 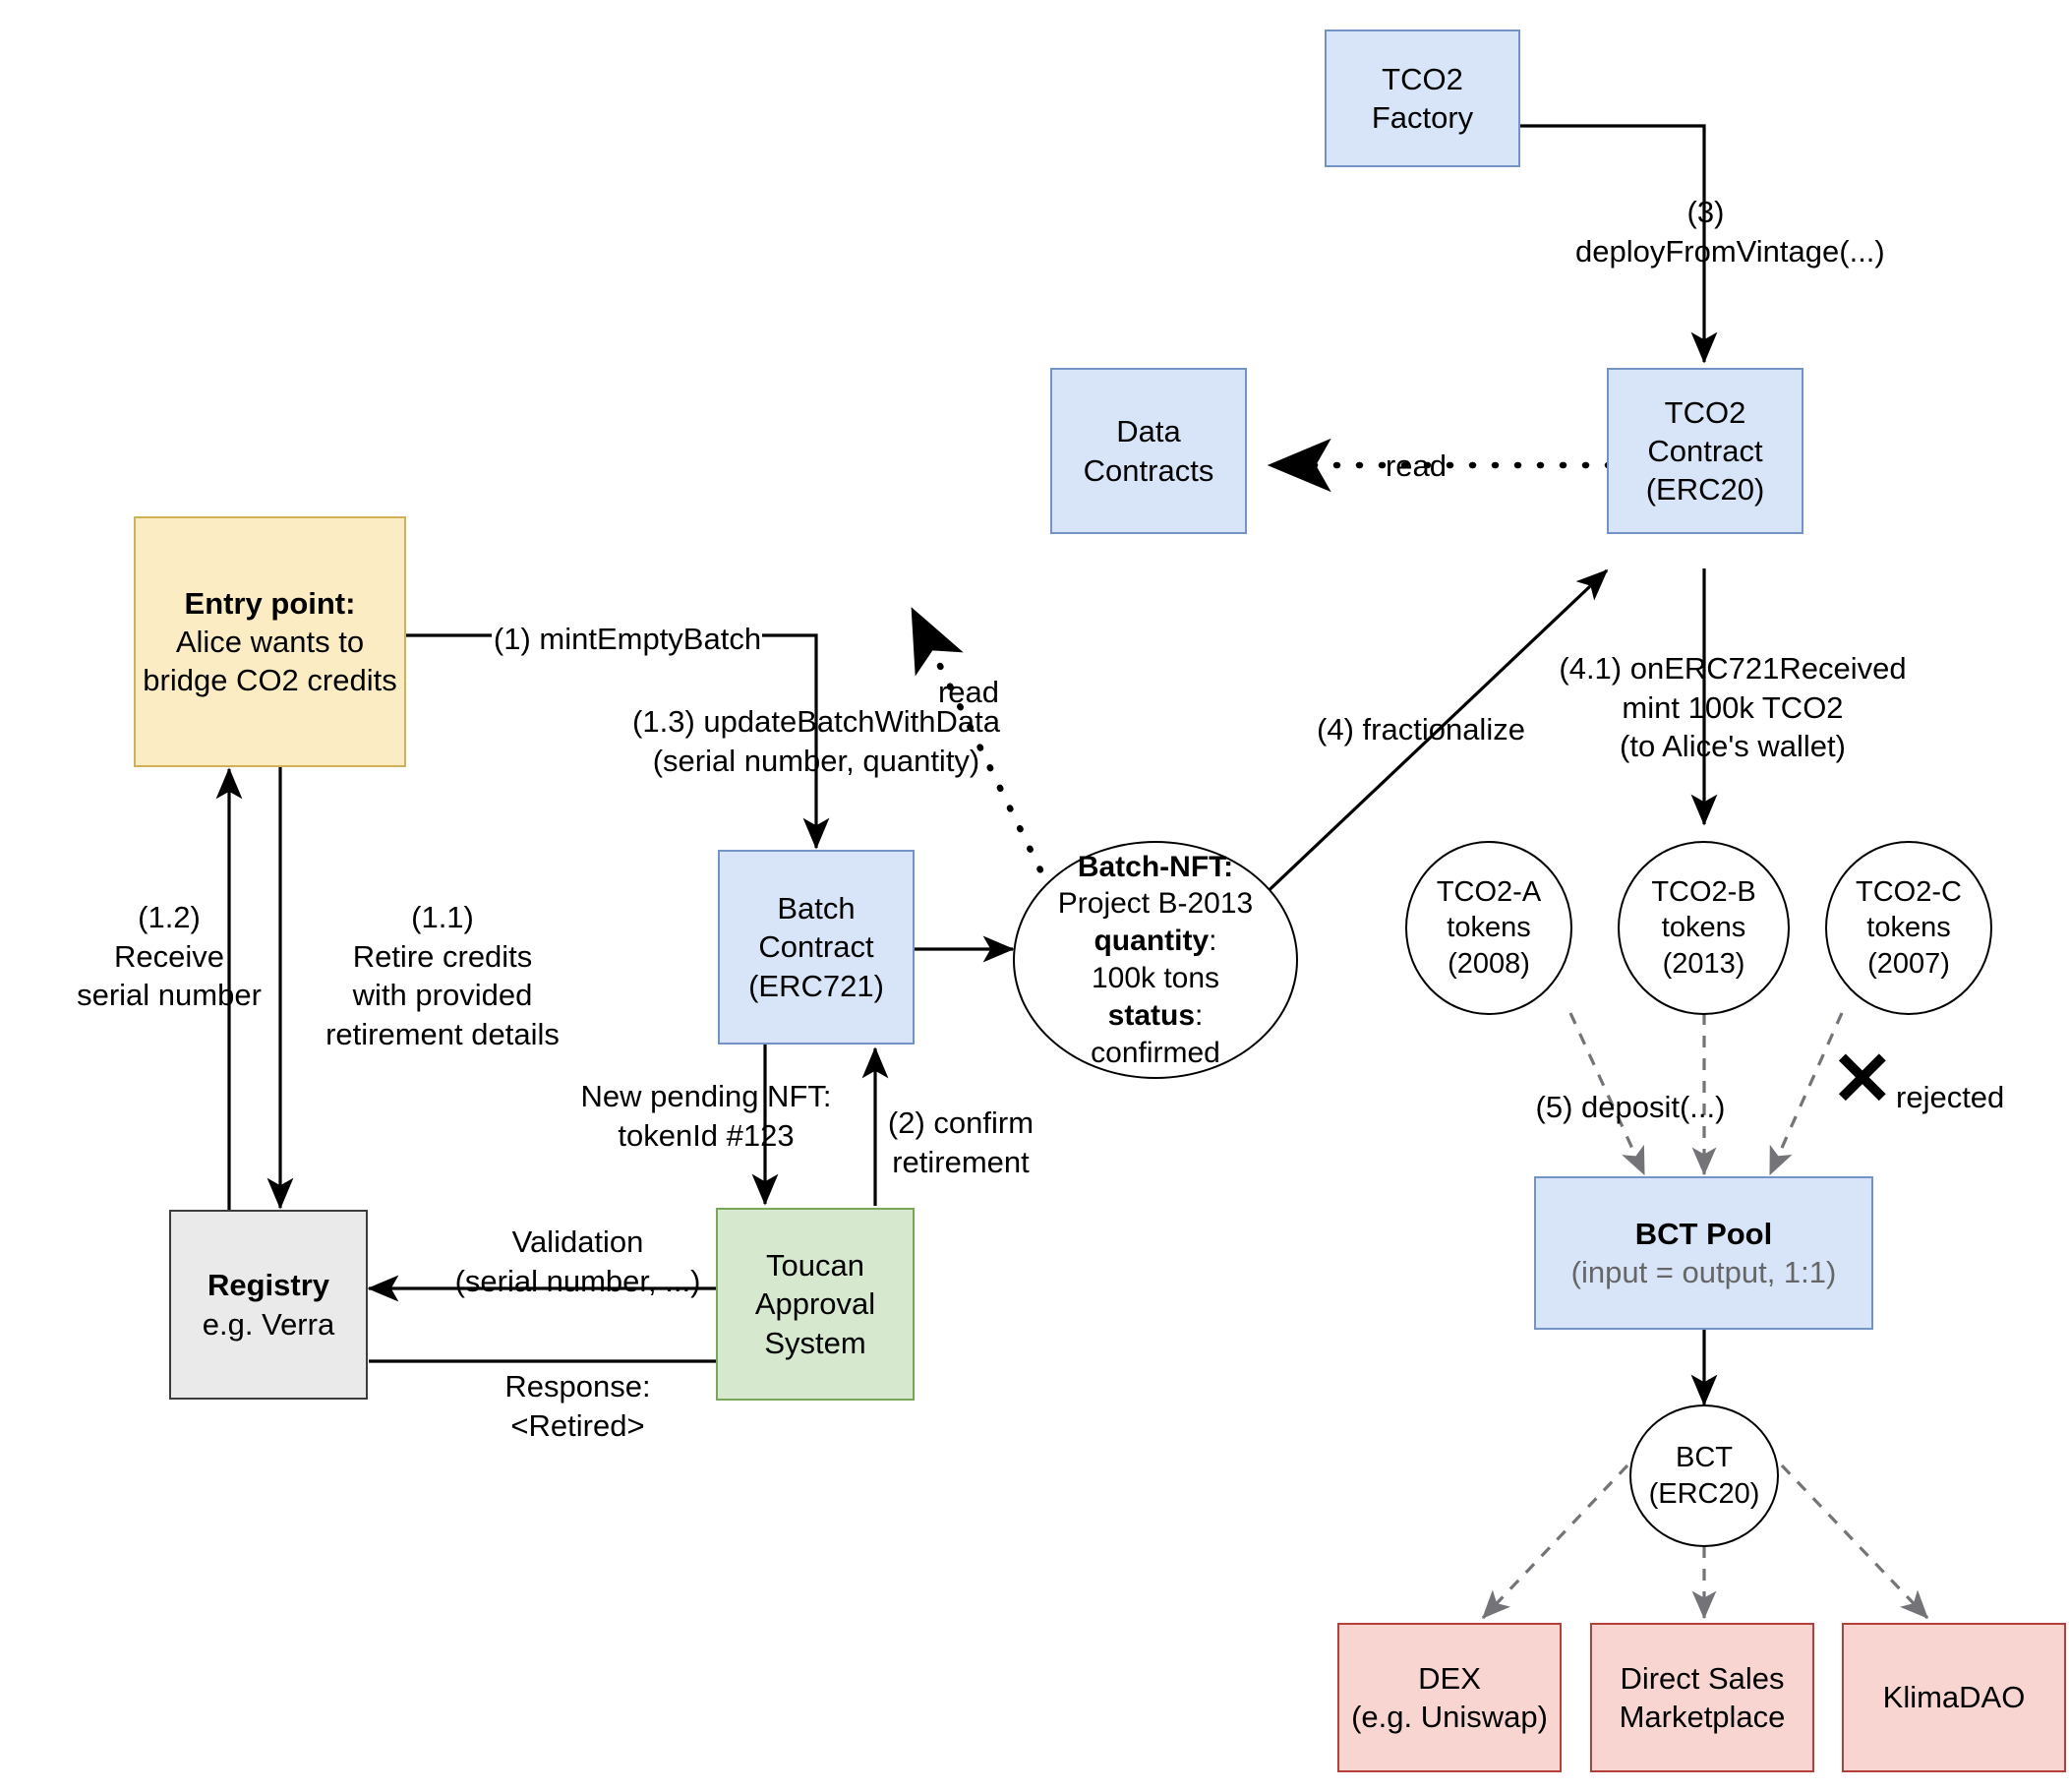 I want to click on directsales-line2: Marketplace, so click(x=1702, y=1717).